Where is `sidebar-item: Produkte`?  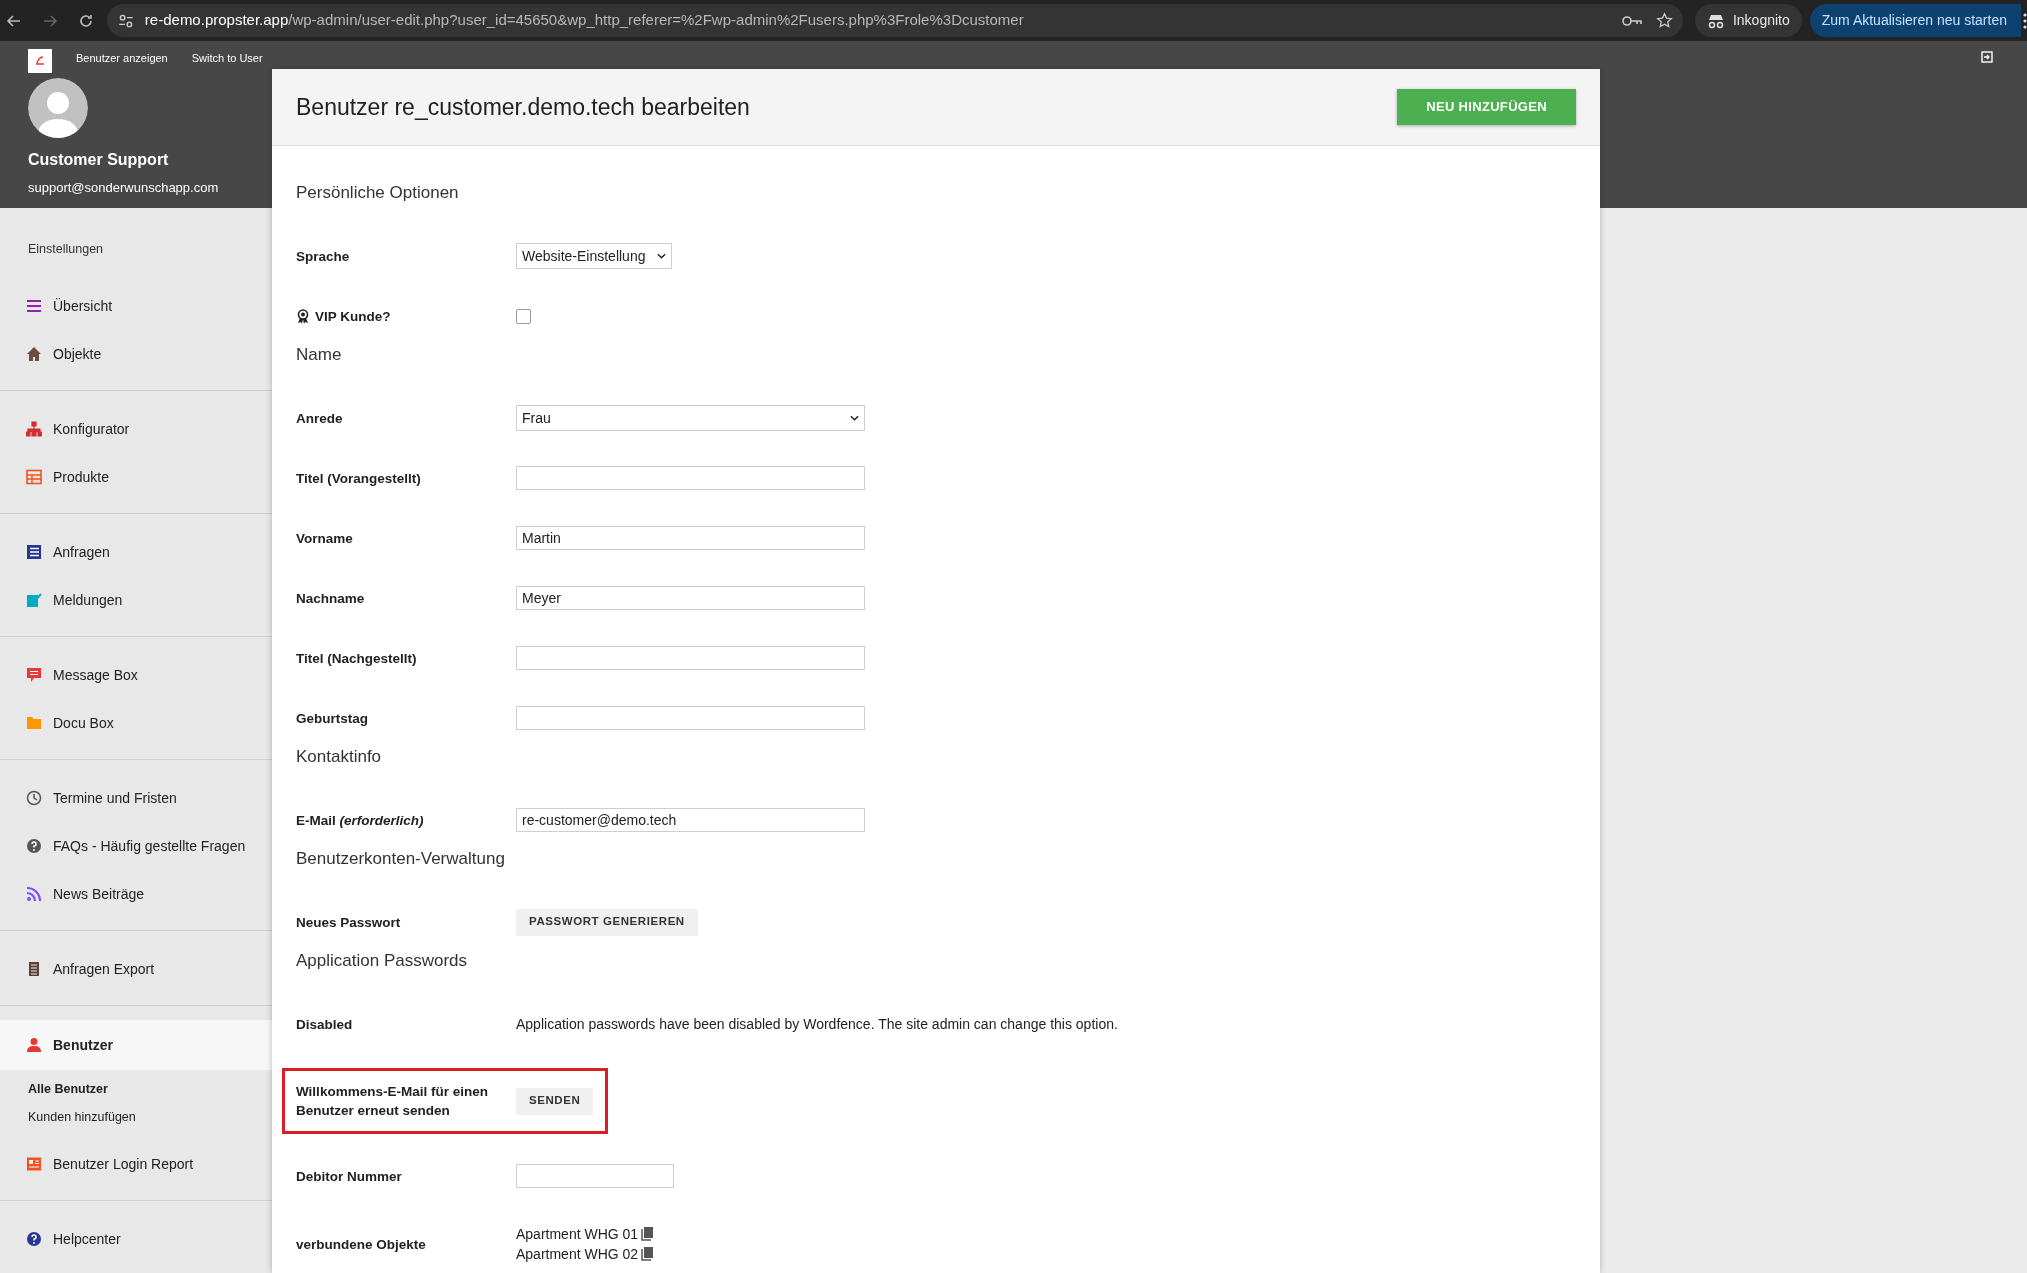
sidebar-item: Produkte is located at coordinates (136, 477).